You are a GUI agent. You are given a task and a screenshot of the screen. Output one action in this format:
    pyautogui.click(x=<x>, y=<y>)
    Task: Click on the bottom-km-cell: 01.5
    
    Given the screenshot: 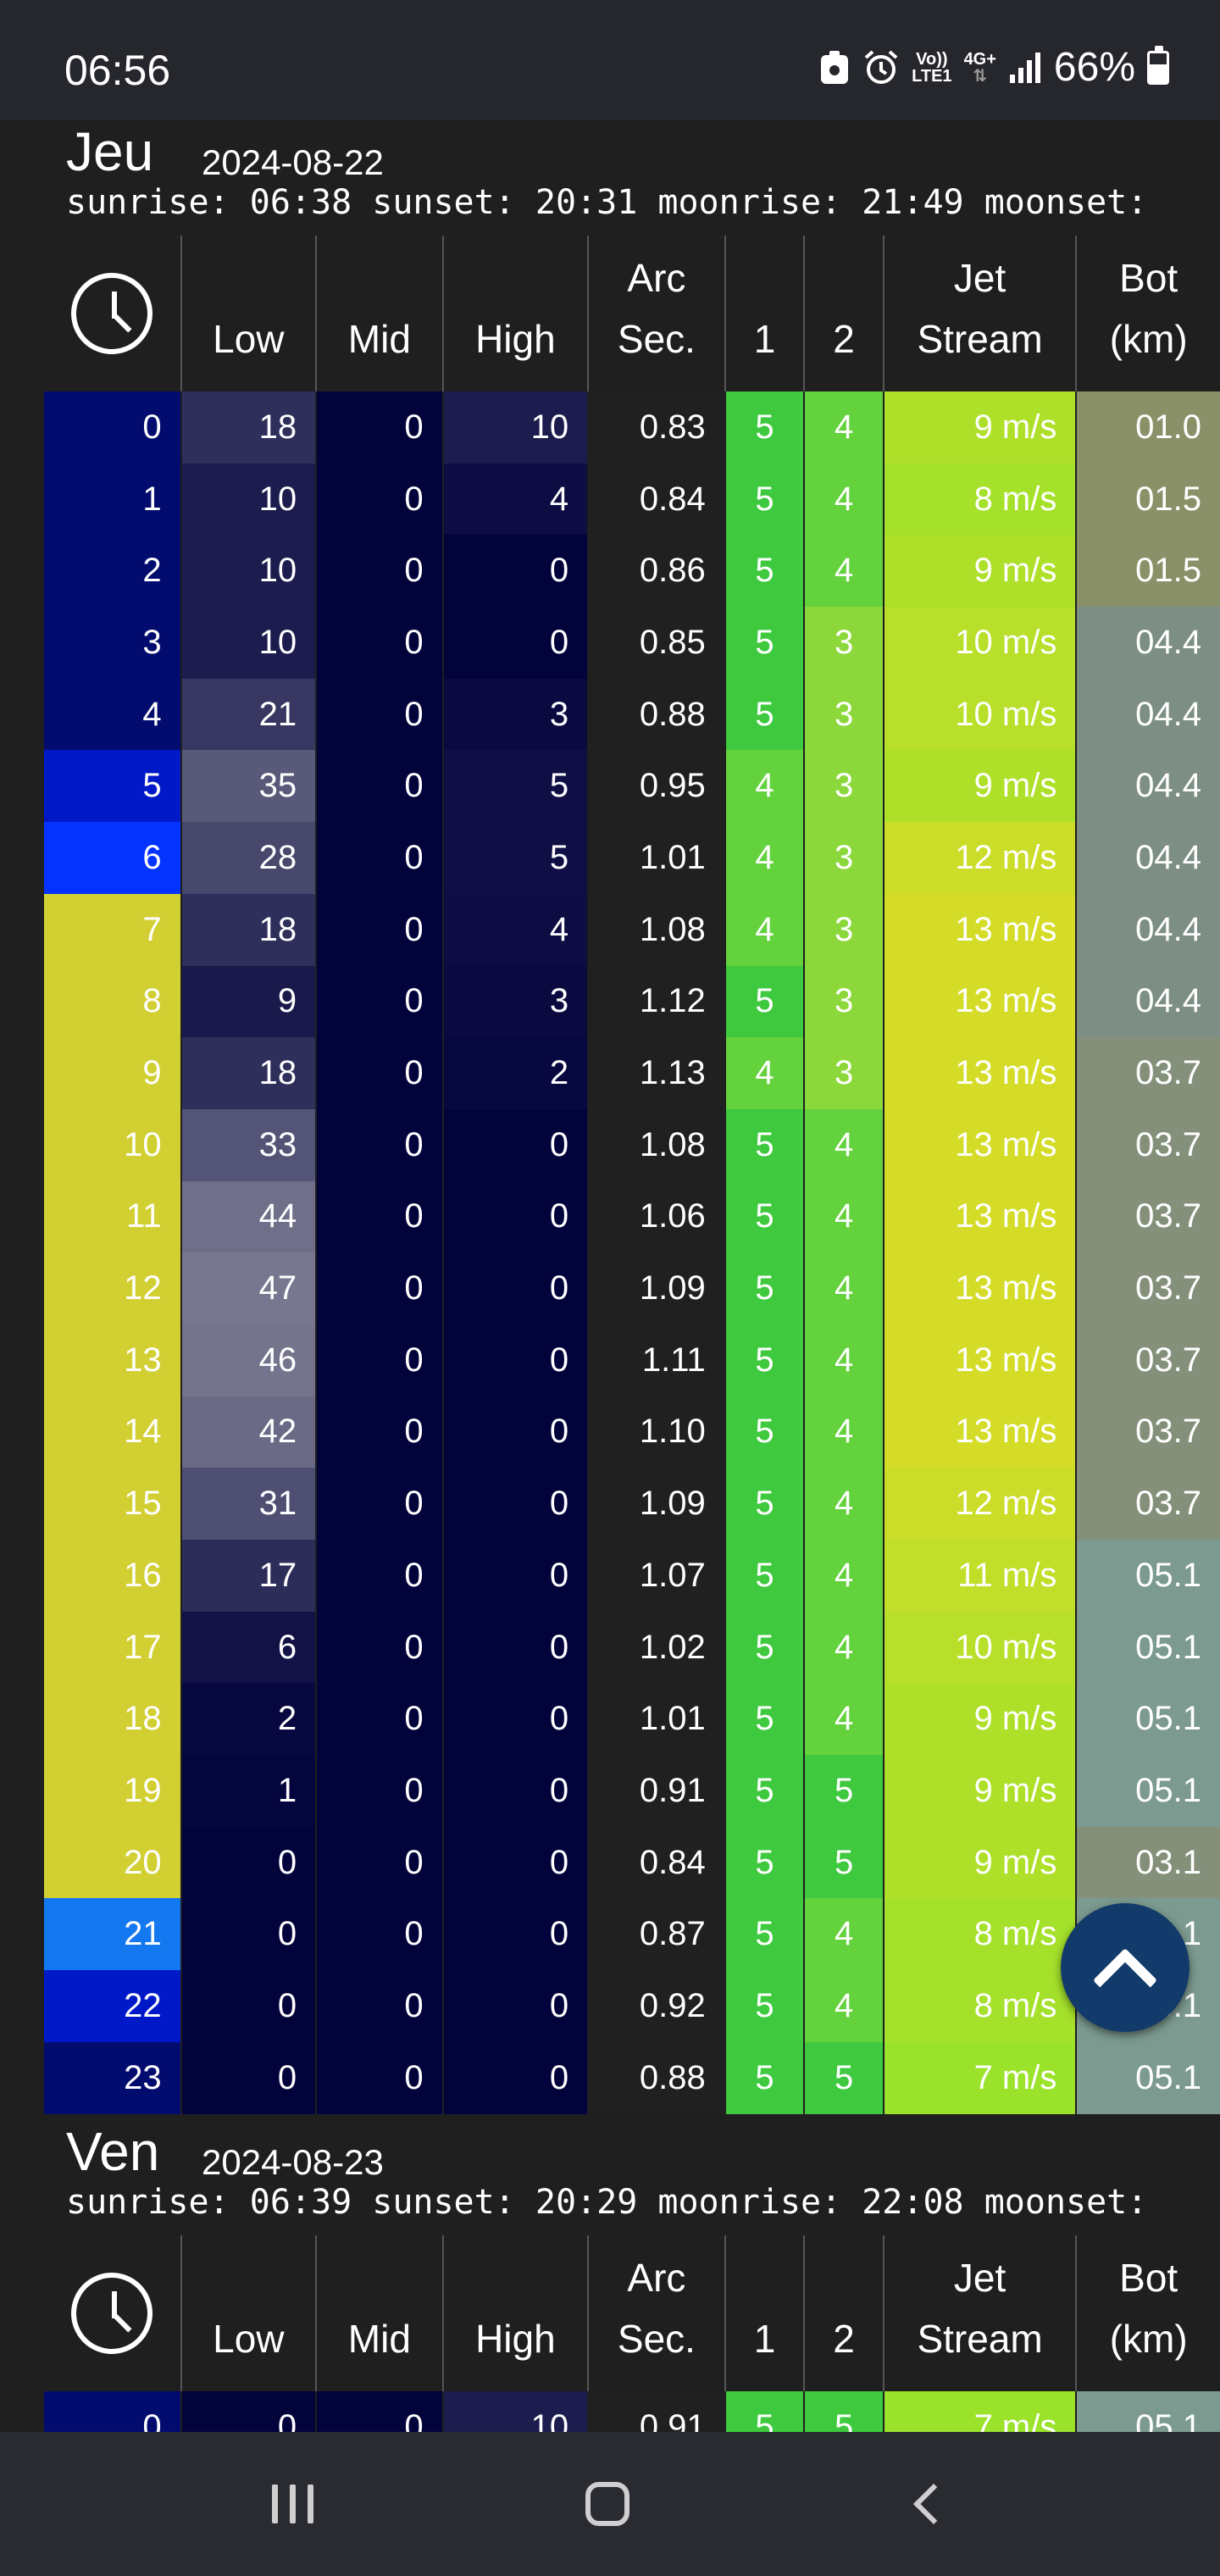 What is the action you would take?
    pyautogui.click(x=1147, y=571)
    